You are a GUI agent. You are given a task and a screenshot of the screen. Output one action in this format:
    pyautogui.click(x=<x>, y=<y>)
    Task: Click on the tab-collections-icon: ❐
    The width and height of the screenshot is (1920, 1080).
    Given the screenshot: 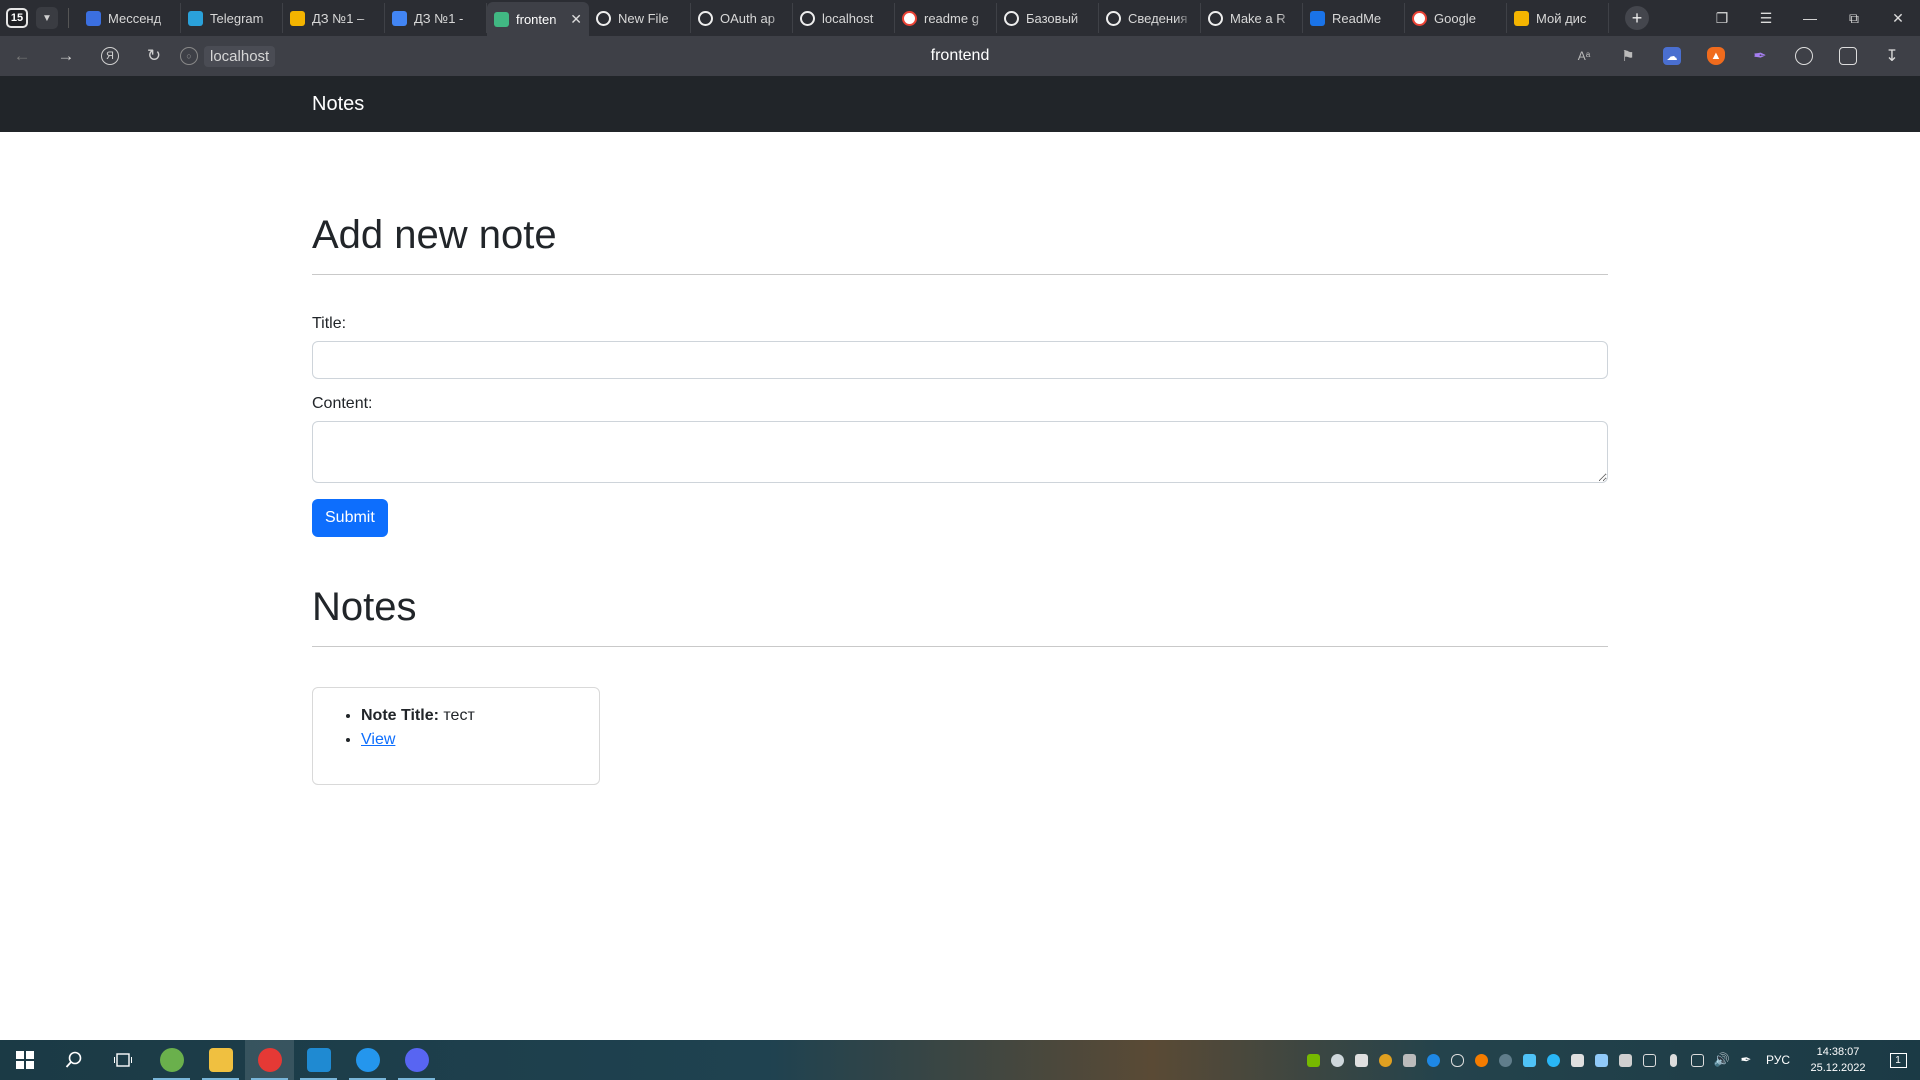 What is the action you would take?
    pyautogui.click(x=1722, y=18)
    